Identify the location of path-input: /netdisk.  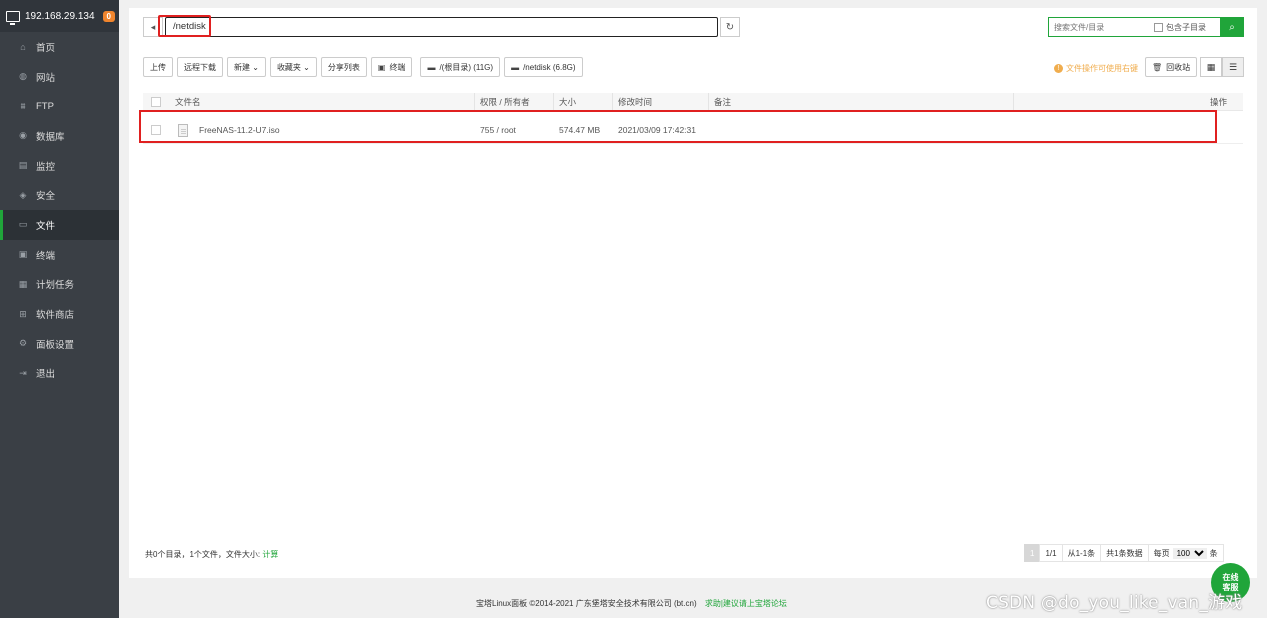
(441, 27).